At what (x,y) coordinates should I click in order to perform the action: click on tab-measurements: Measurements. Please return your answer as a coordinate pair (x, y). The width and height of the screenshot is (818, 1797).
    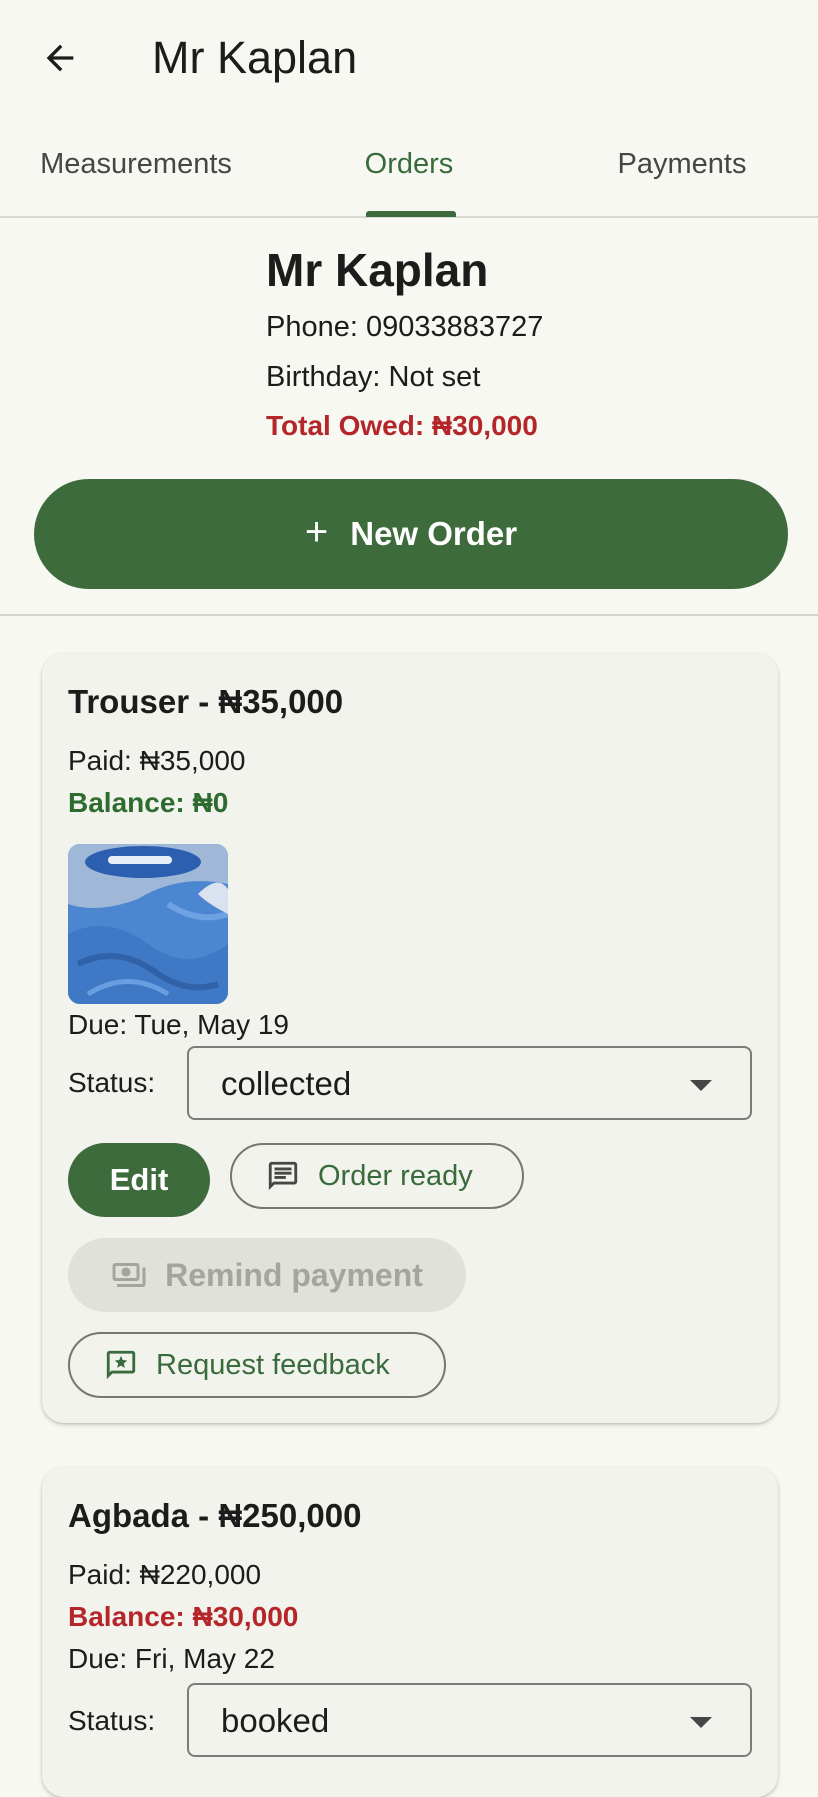
    Looking at the image, I should click on (136, 172).